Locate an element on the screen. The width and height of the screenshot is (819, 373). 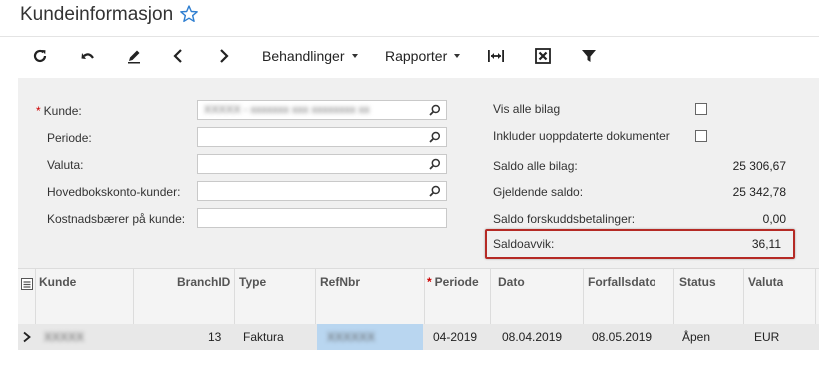
cell-kunde: XXXXX is located at coordinates (64, 337).